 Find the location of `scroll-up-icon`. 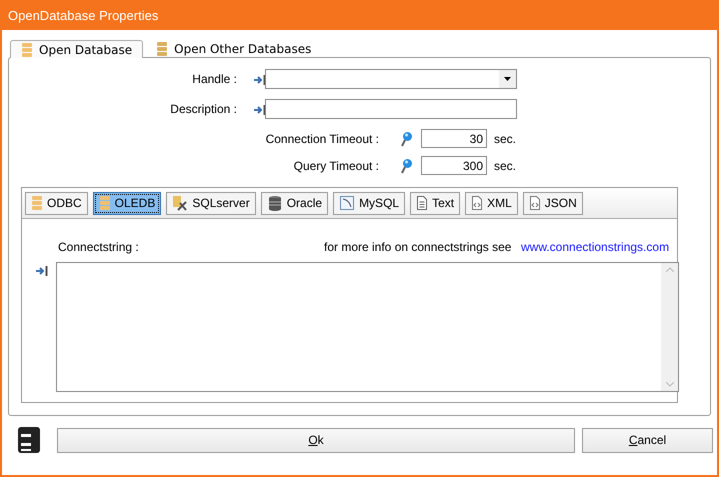

scroll-up-icon is located at coordinates (670, 269).